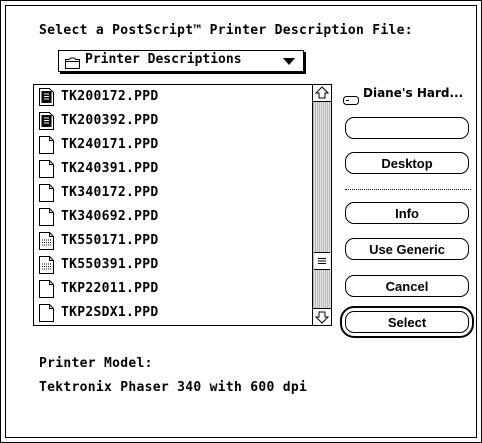 This screenshot has width=482, height=443. Describe the element at coordinates (407, 128) in the screenshot. I see `eject-button` at that location.